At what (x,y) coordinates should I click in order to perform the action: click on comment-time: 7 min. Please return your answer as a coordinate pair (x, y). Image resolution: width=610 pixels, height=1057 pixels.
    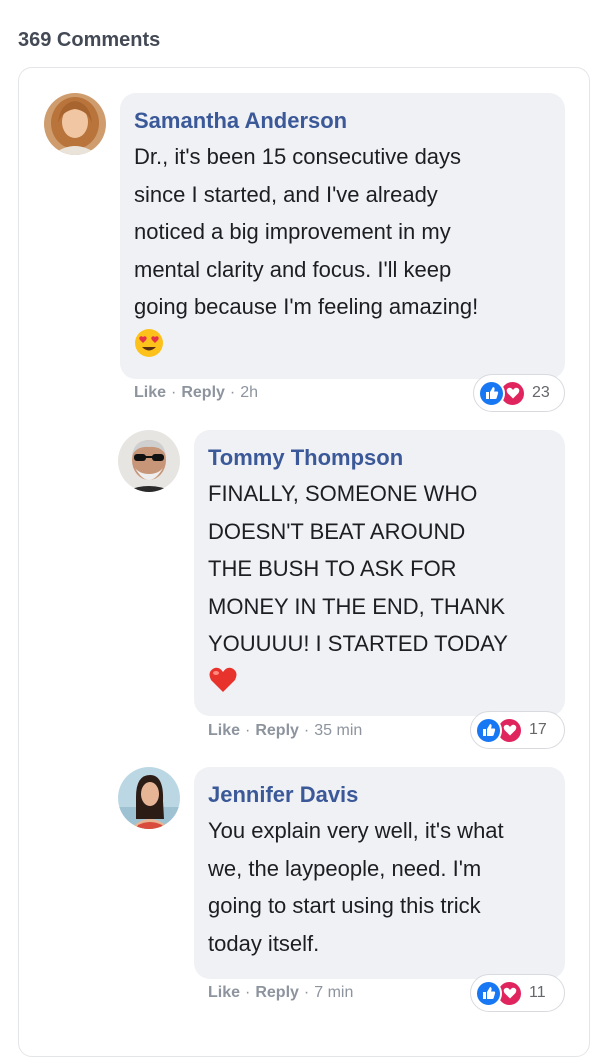
    Looking at the image, I should click on (334, 992).